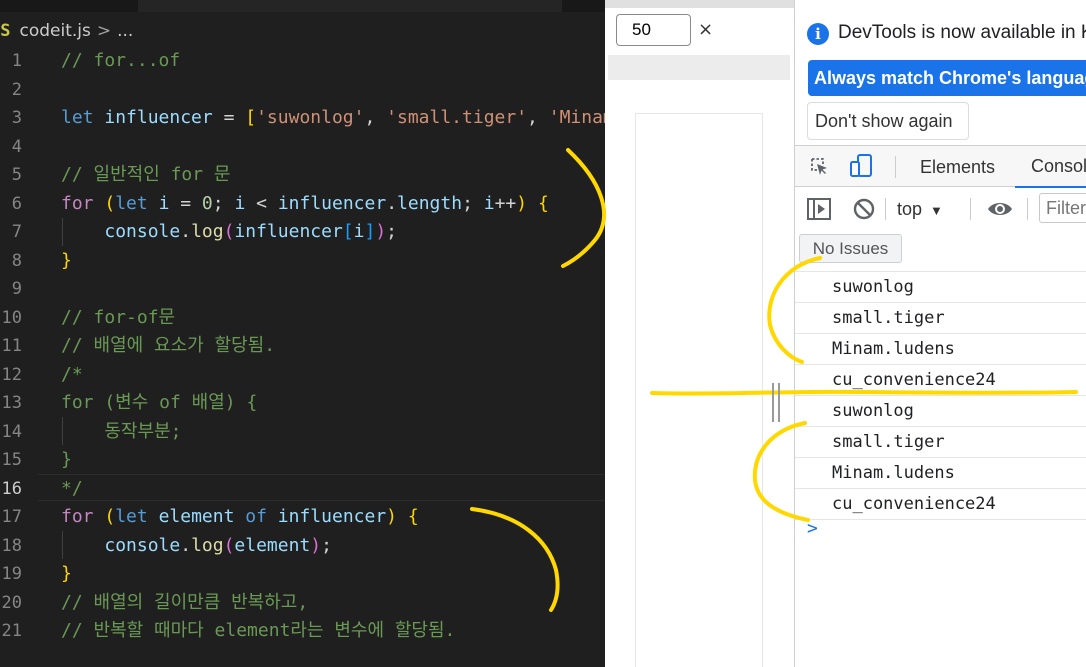 The height and width of the screenshot is (667, 1086). What do you see at coordinates (947, 78) in the screenshot?
I see `match-language-button: Always match Chrome's language` at bounding box center [947, 78].